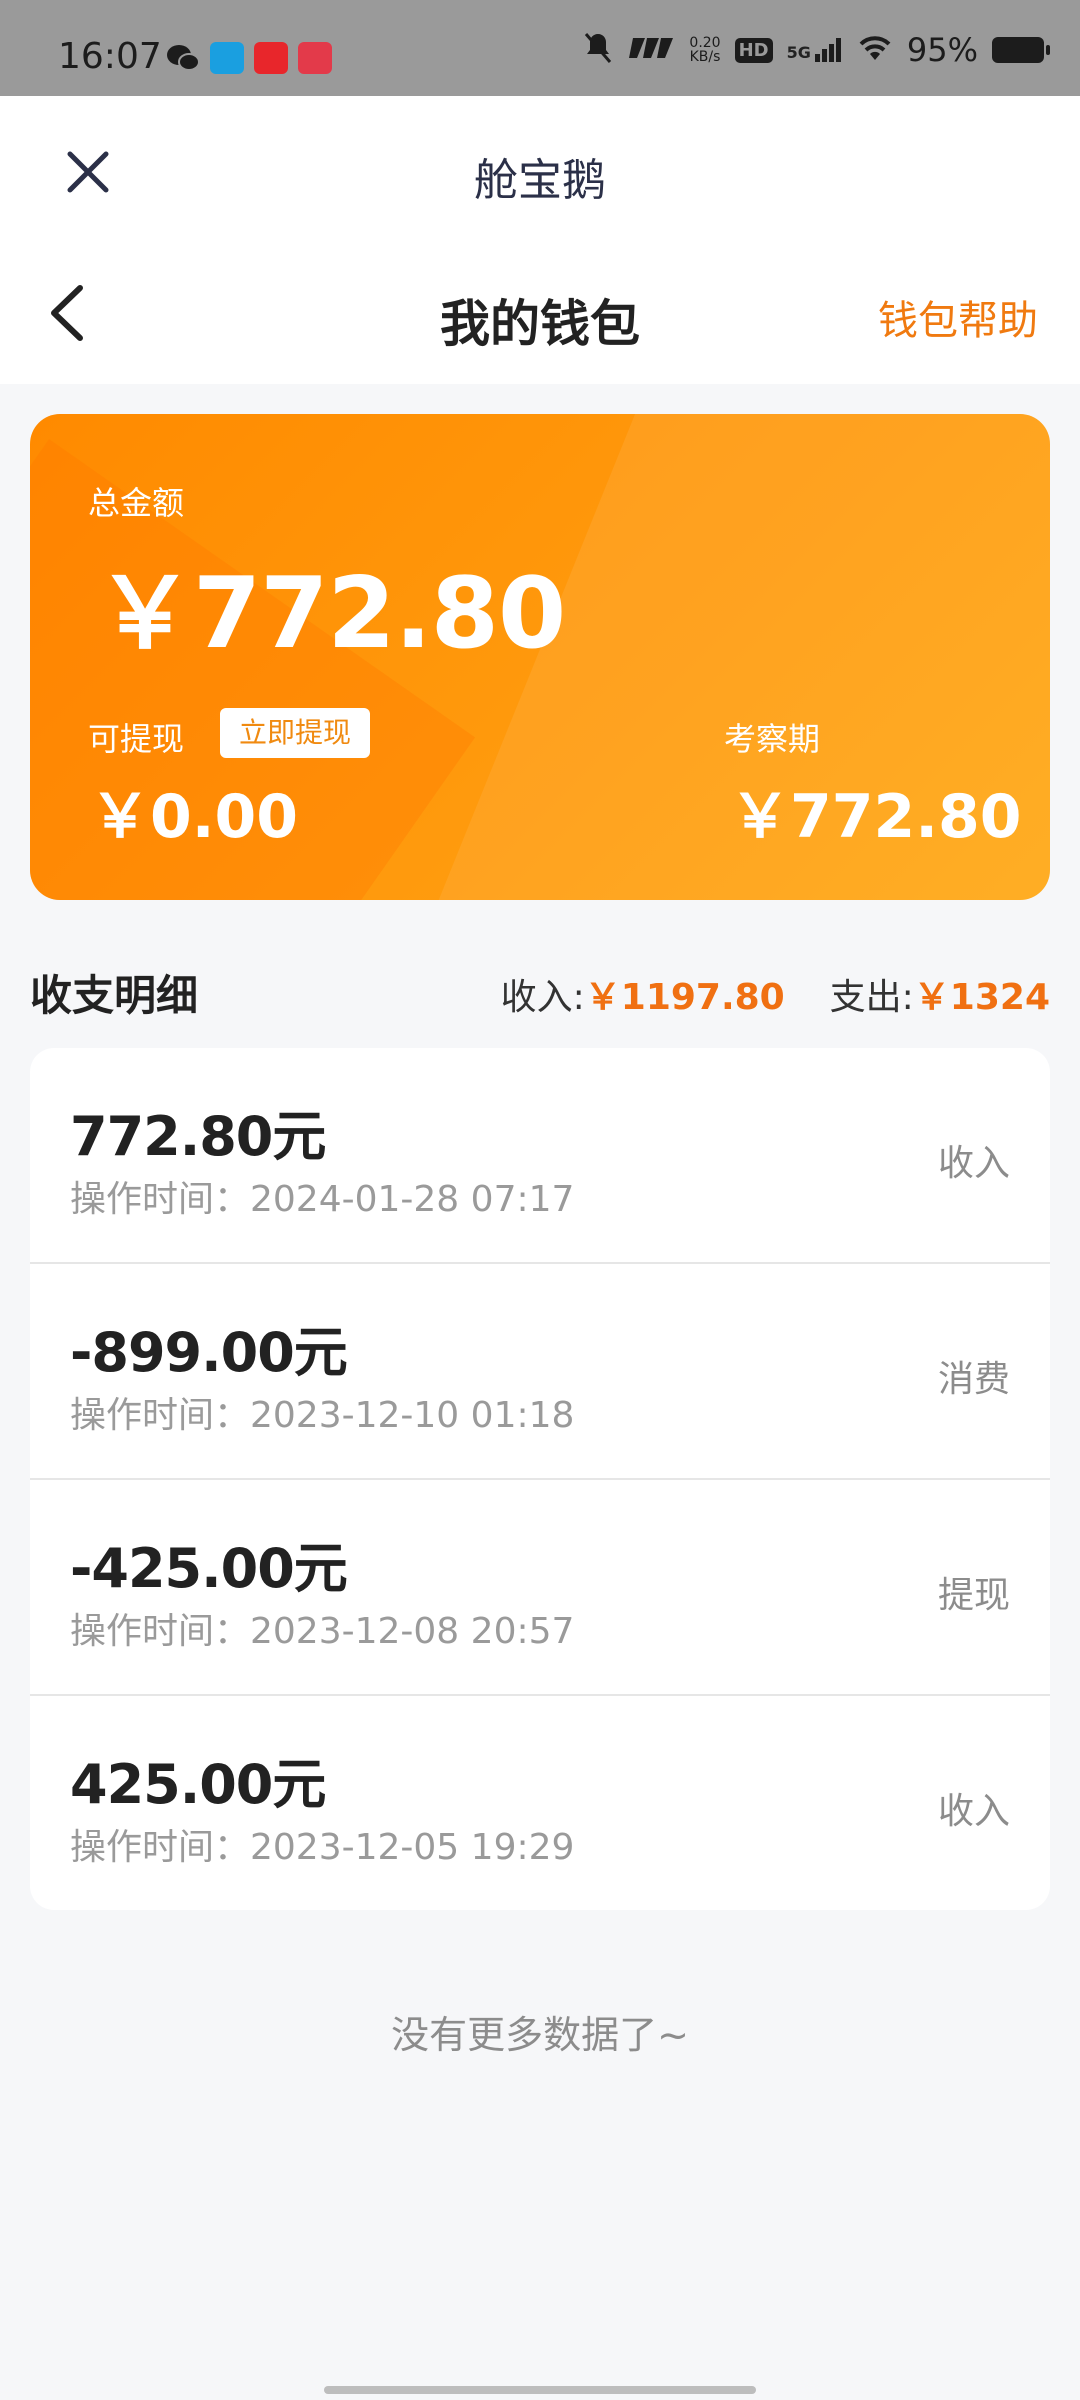 The height and width of the screenshot is (2400, 1080). Describe the element at coordinates (542, 997) in the screenshot. I see `income-label: 收入:` at that location.